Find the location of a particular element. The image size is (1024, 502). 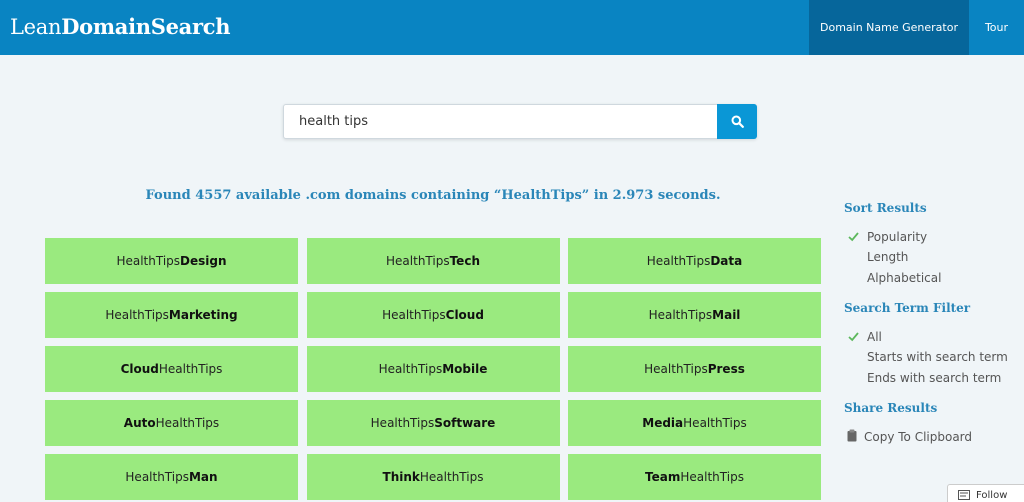

sort-option-alphabetical: Alphabetical is located at coordinates (904, 278).